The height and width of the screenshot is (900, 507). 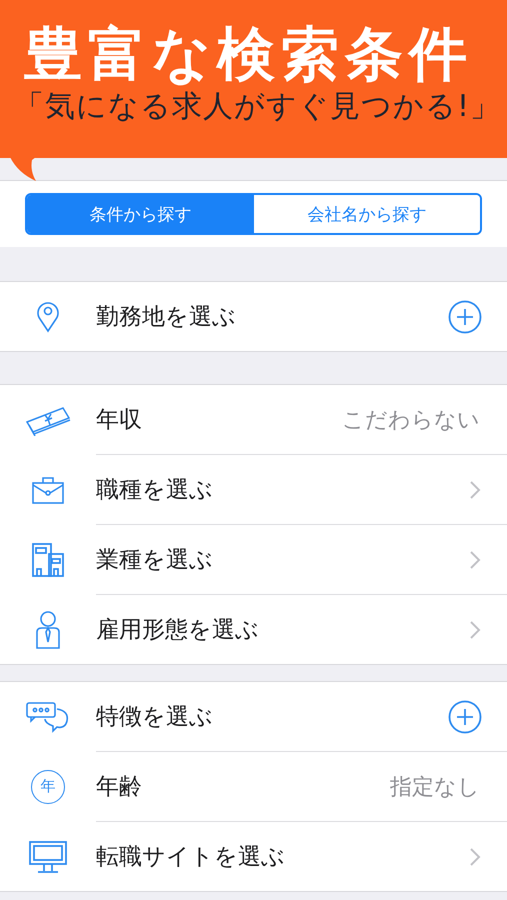 I want to click on banner-title: 豊富な検索条件, so click(x=249, y=54).